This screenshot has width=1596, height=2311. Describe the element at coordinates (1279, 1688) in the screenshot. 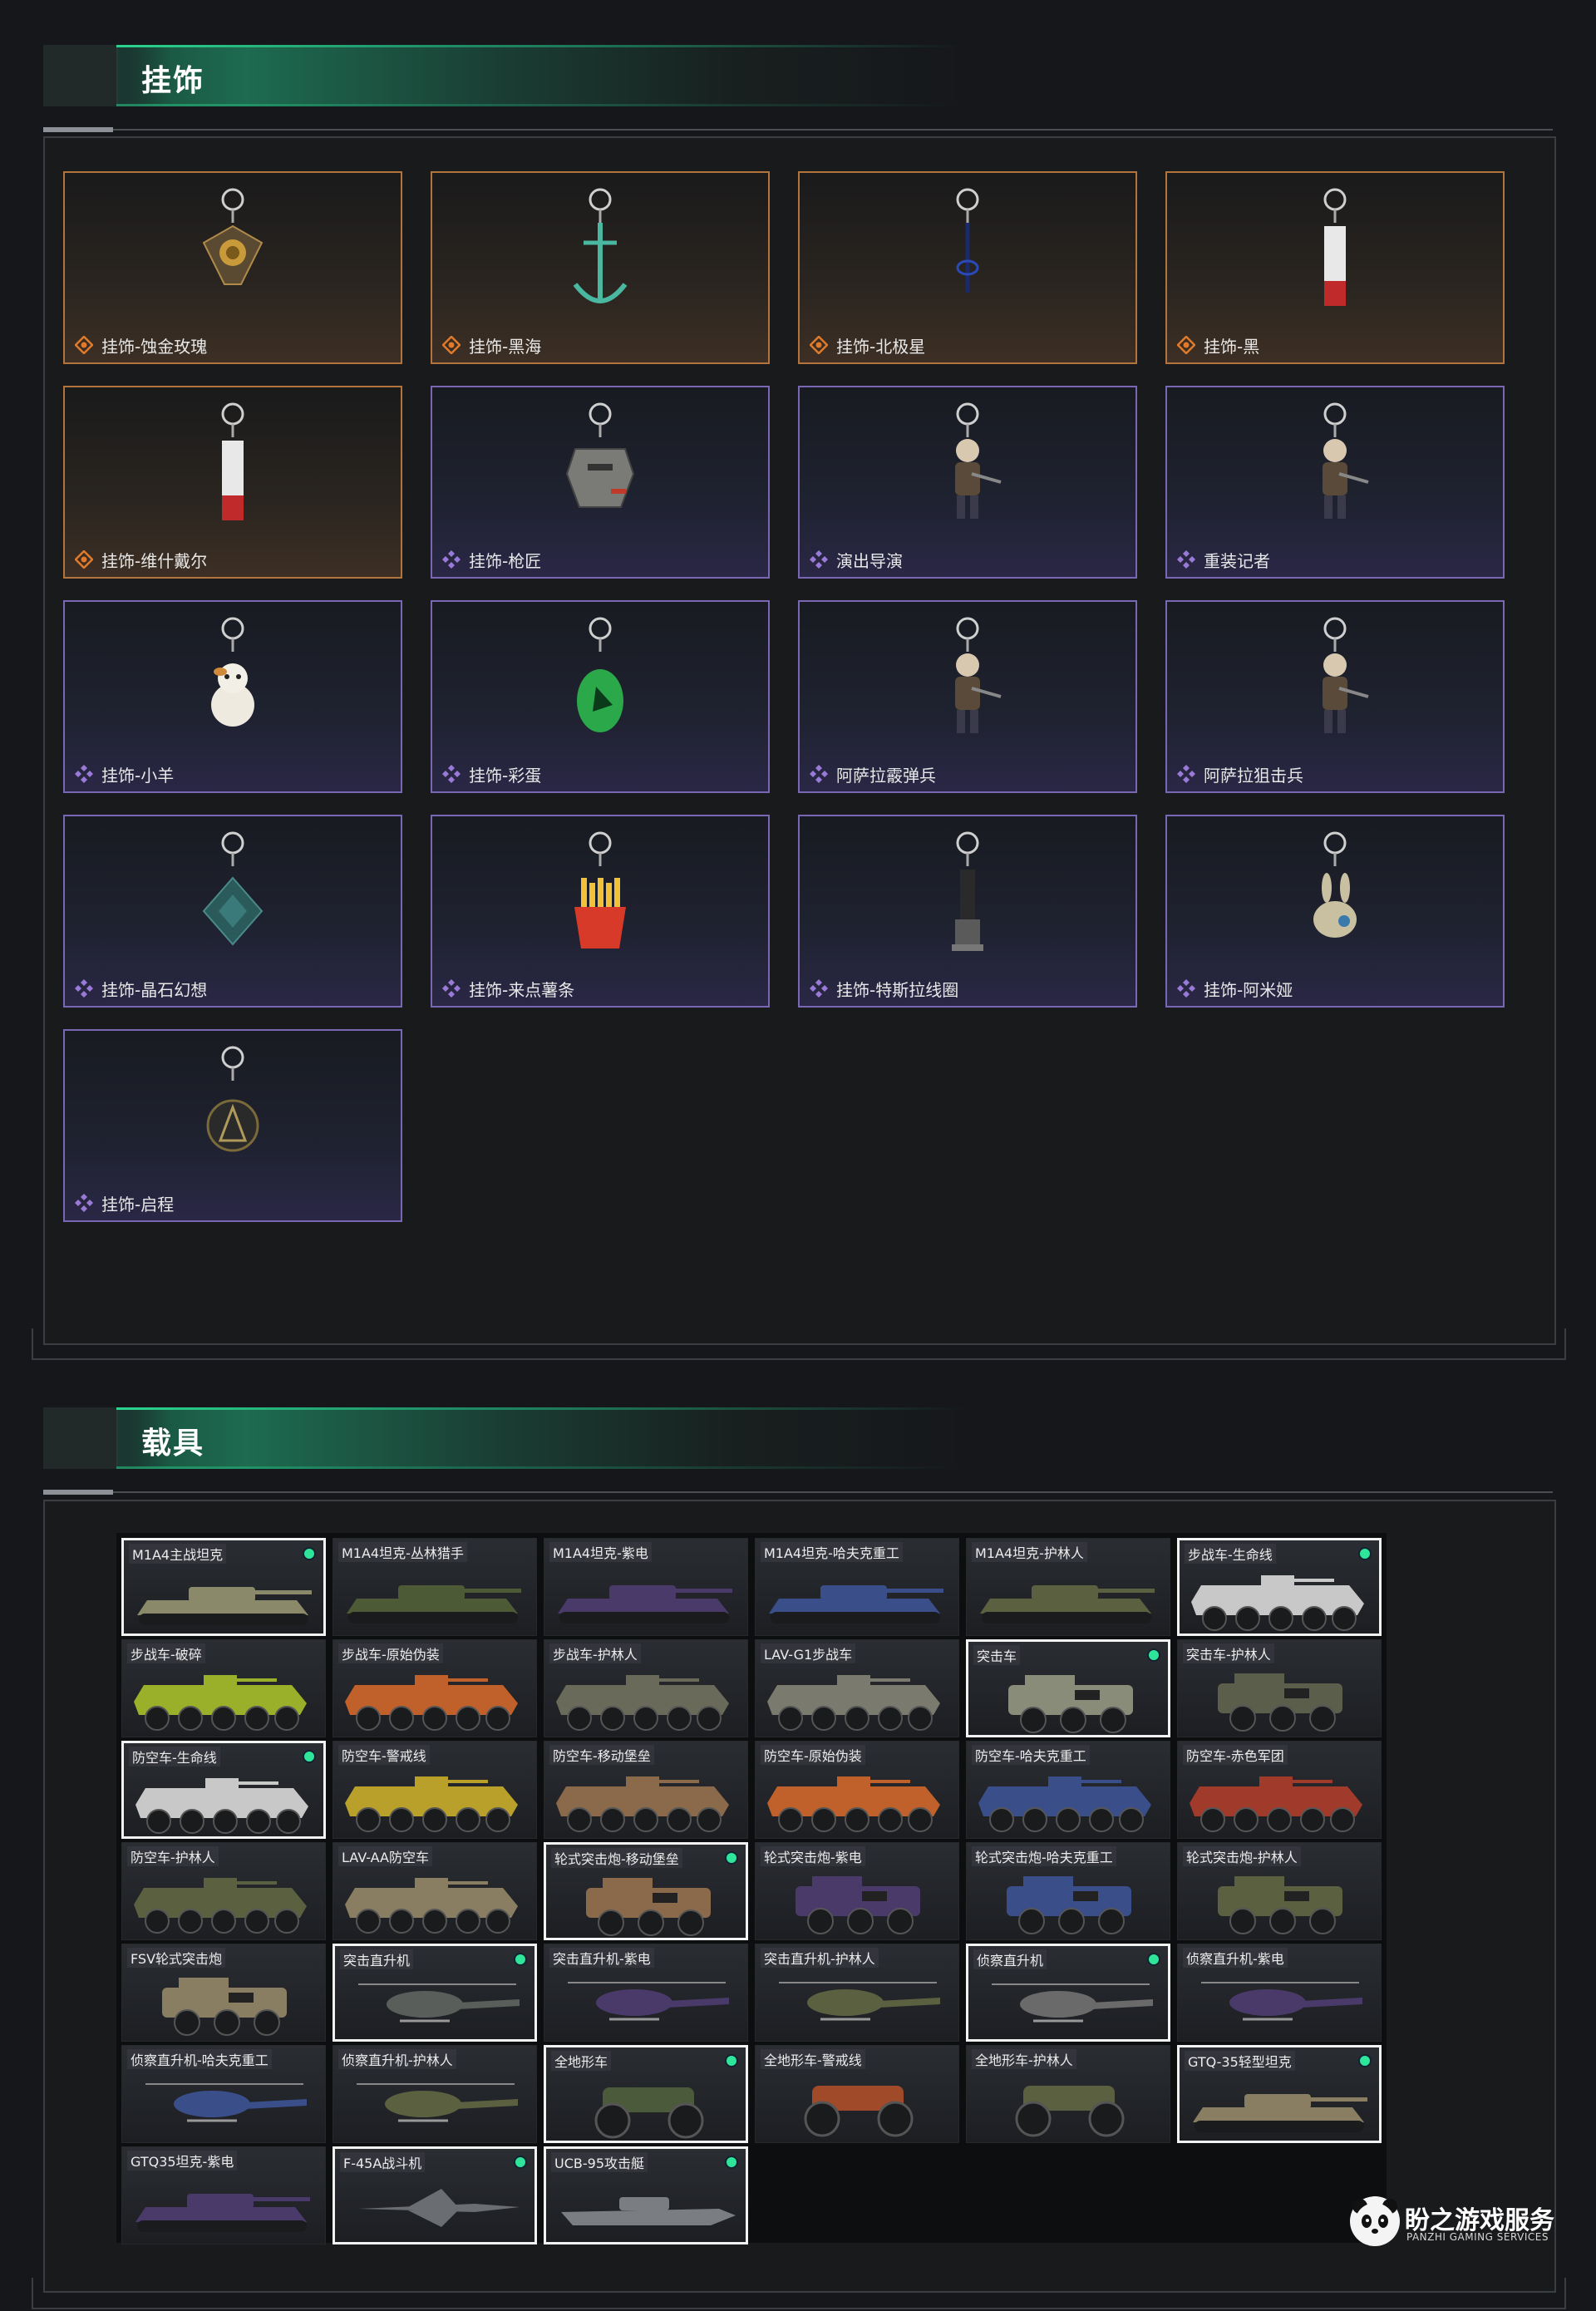

I see `vehicle-card: 突击车-护林人` at that location.